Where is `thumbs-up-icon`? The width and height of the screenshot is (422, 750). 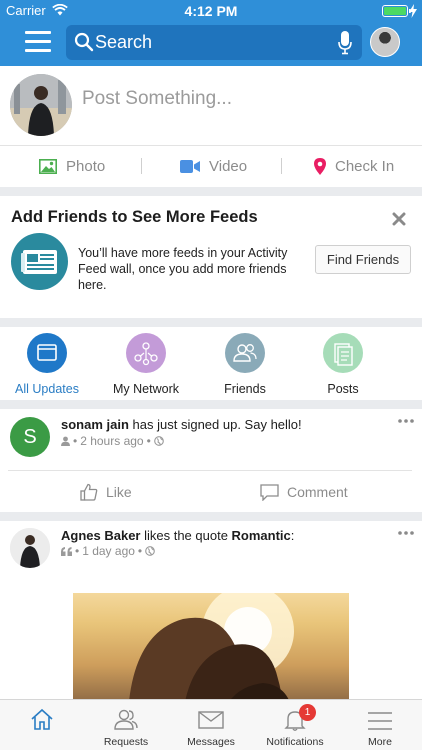 thumbs-up-icon is located at coordinates (89, 492).